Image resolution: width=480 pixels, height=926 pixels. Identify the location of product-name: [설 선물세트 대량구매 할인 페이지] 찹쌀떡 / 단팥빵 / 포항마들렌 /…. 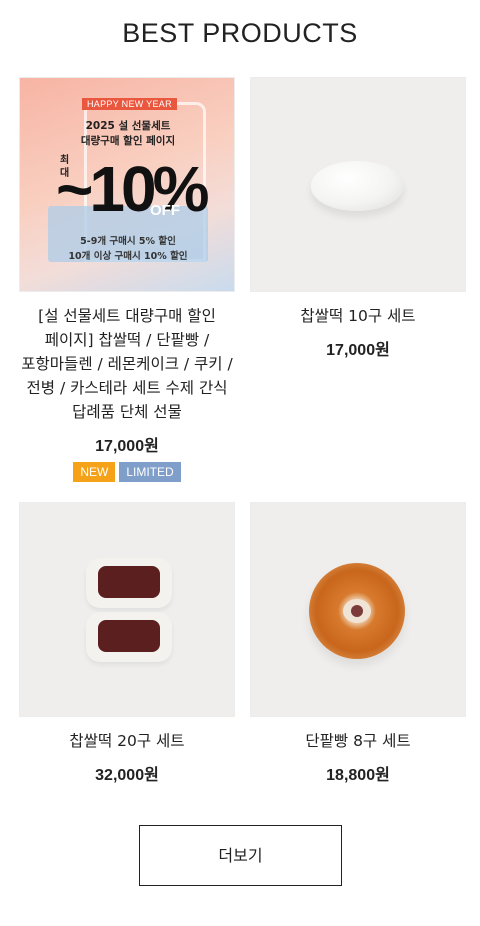
(127, 364).